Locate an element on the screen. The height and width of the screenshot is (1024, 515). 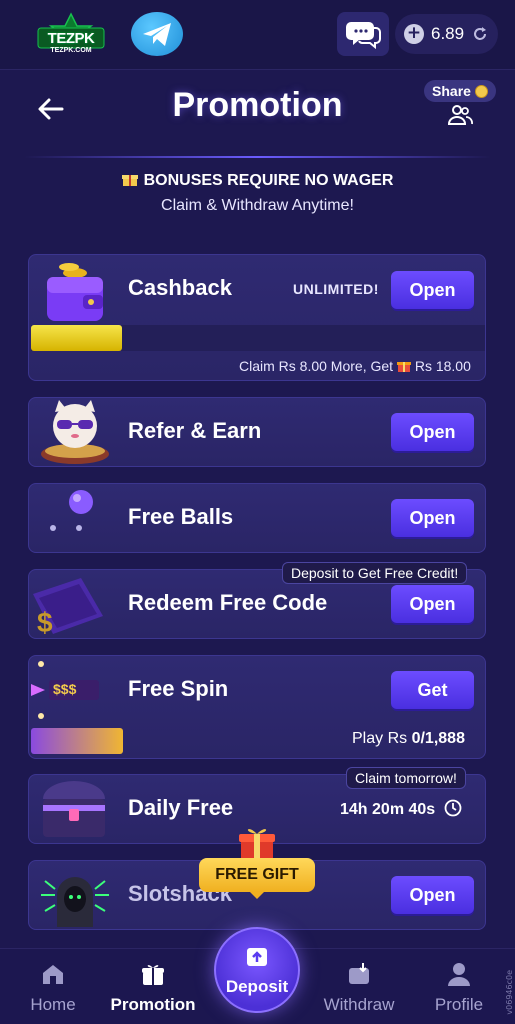
nav-promotion-label: Promotion is located at coordinates (153, 1004).